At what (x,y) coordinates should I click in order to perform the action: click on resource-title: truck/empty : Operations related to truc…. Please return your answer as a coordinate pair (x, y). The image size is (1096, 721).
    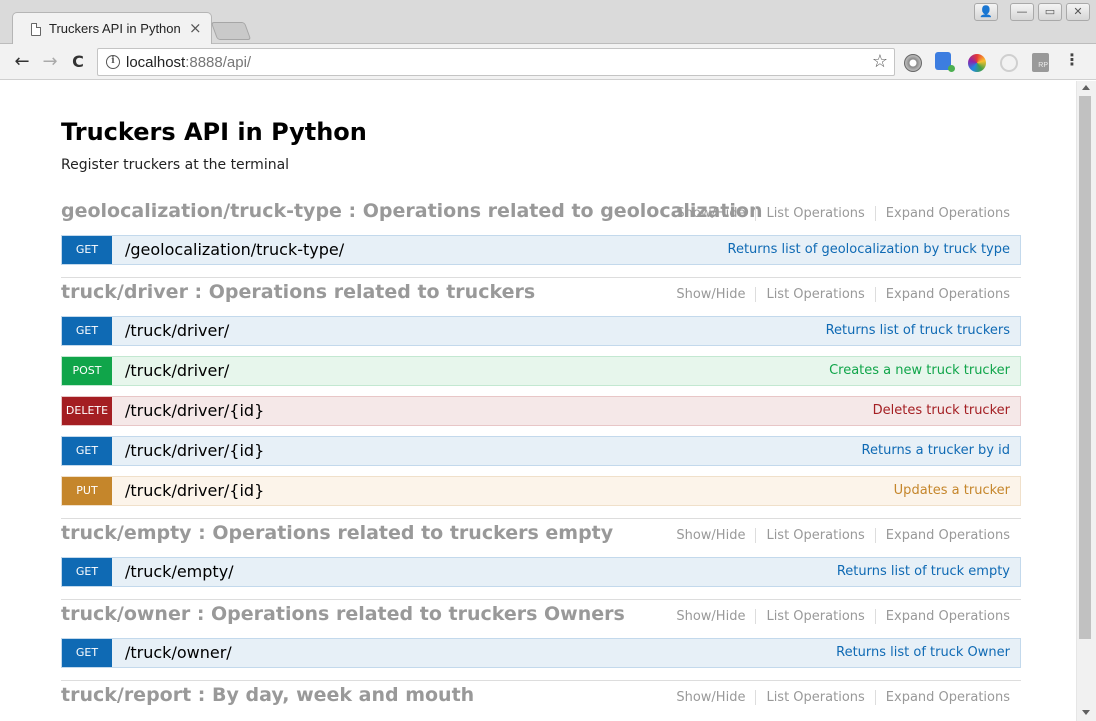
    Looking at the image, I should click on (337, 533).